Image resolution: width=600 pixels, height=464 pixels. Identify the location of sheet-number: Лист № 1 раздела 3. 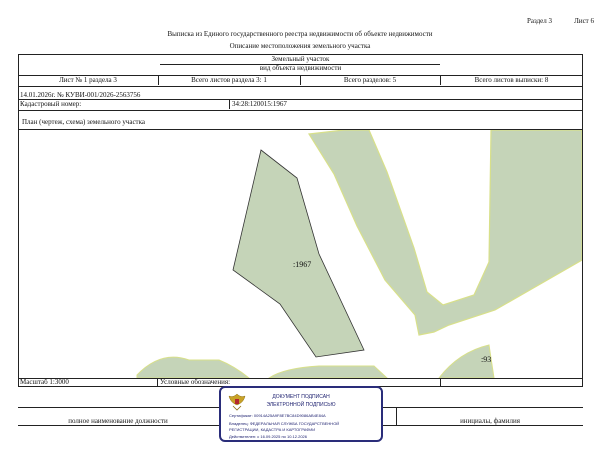
(88, 80).